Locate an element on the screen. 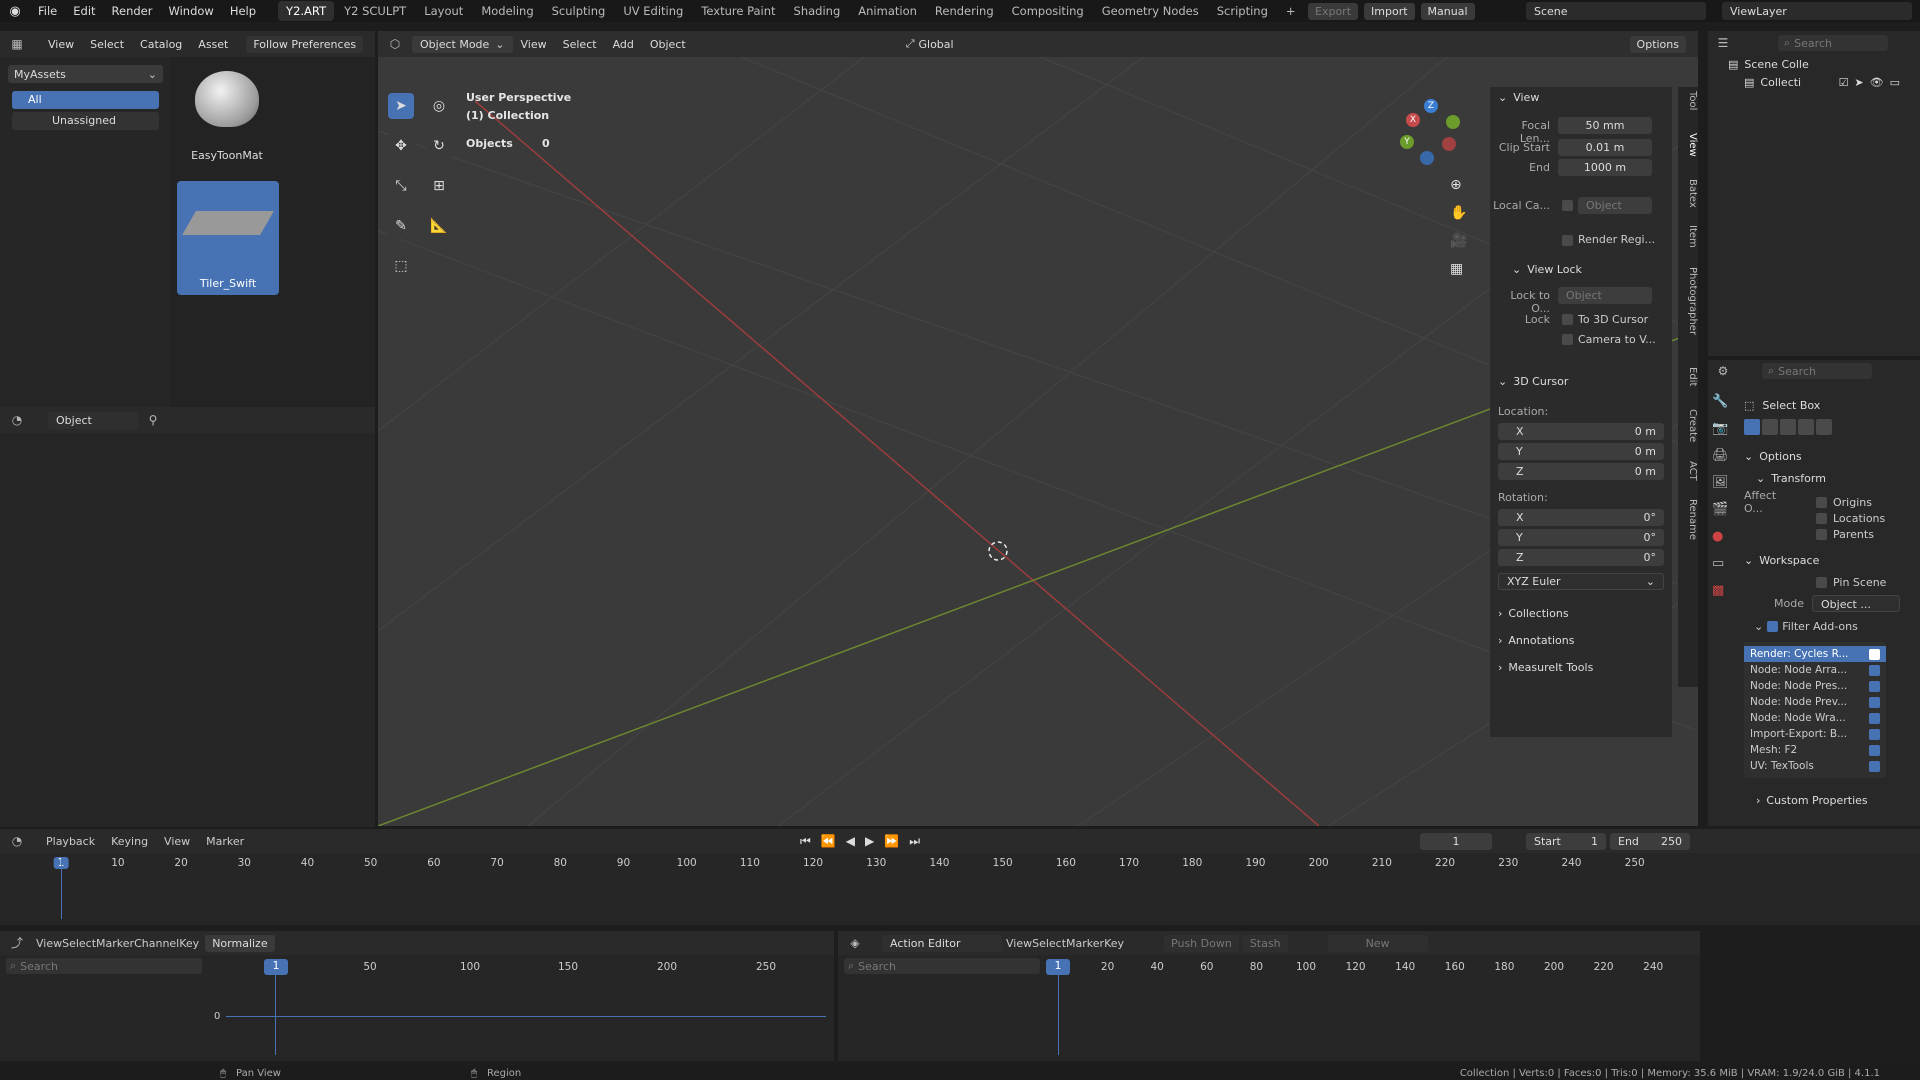  tab-act: ACT is located at coordinates (1688, 471).